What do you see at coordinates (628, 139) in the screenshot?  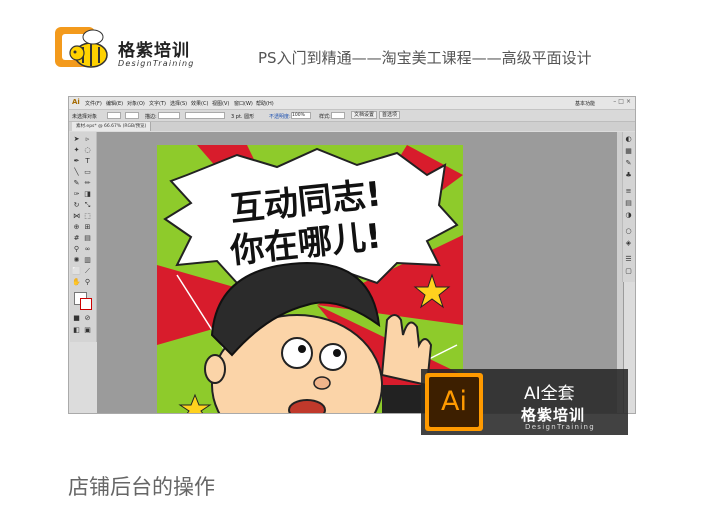 I see `color-panel-icon: ◐` at bounding box center [628, 139].